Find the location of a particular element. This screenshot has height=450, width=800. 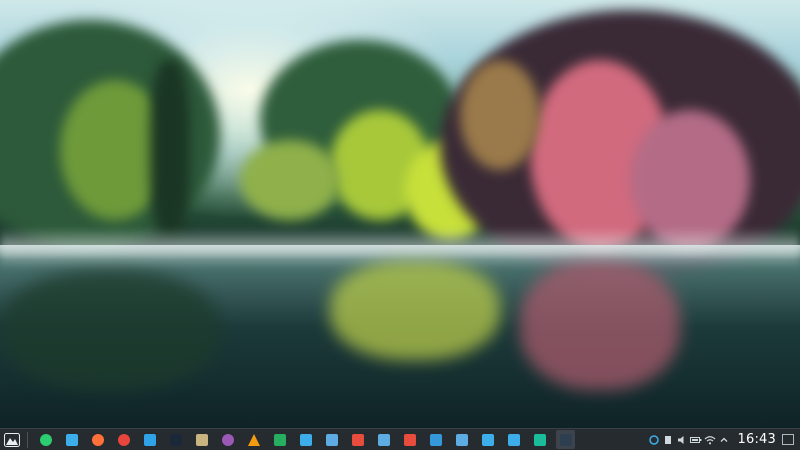

writer-icon is located at coordinates (435, 439).